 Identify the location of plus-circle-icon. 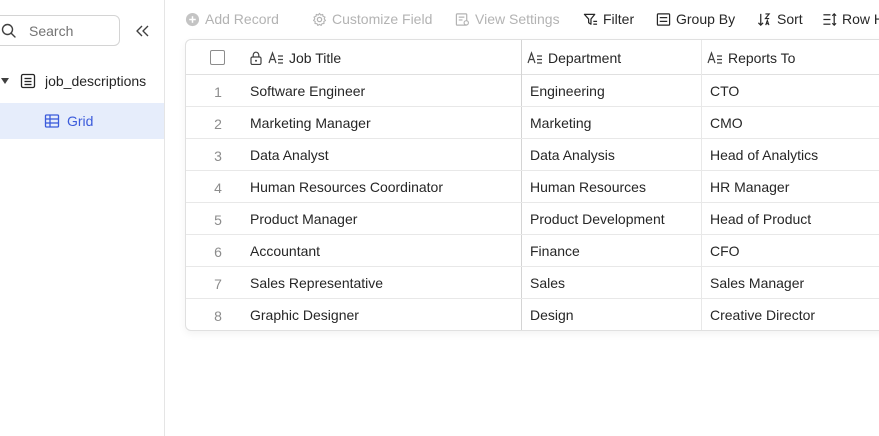
(192, 19).